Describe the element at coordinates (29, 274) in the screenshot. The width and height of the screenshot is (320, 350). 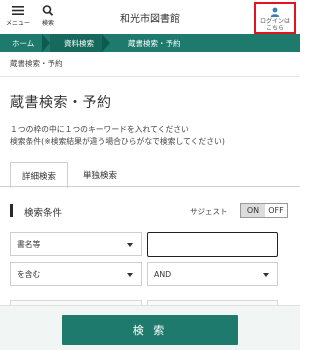
I see `match-select-value: を含む` at that location.